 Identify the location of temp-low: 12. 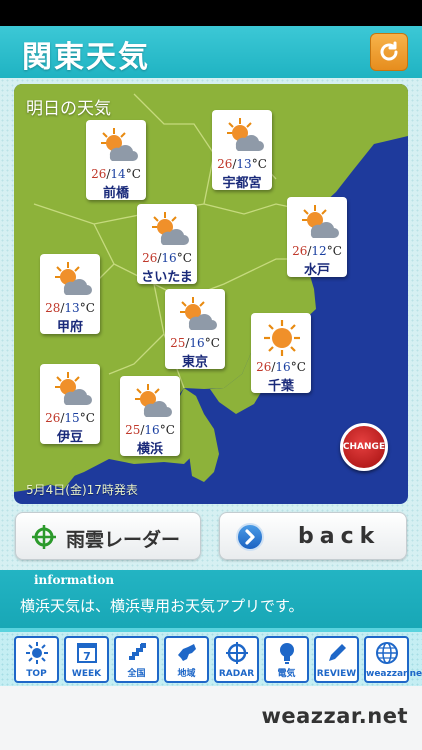
(319, 251).